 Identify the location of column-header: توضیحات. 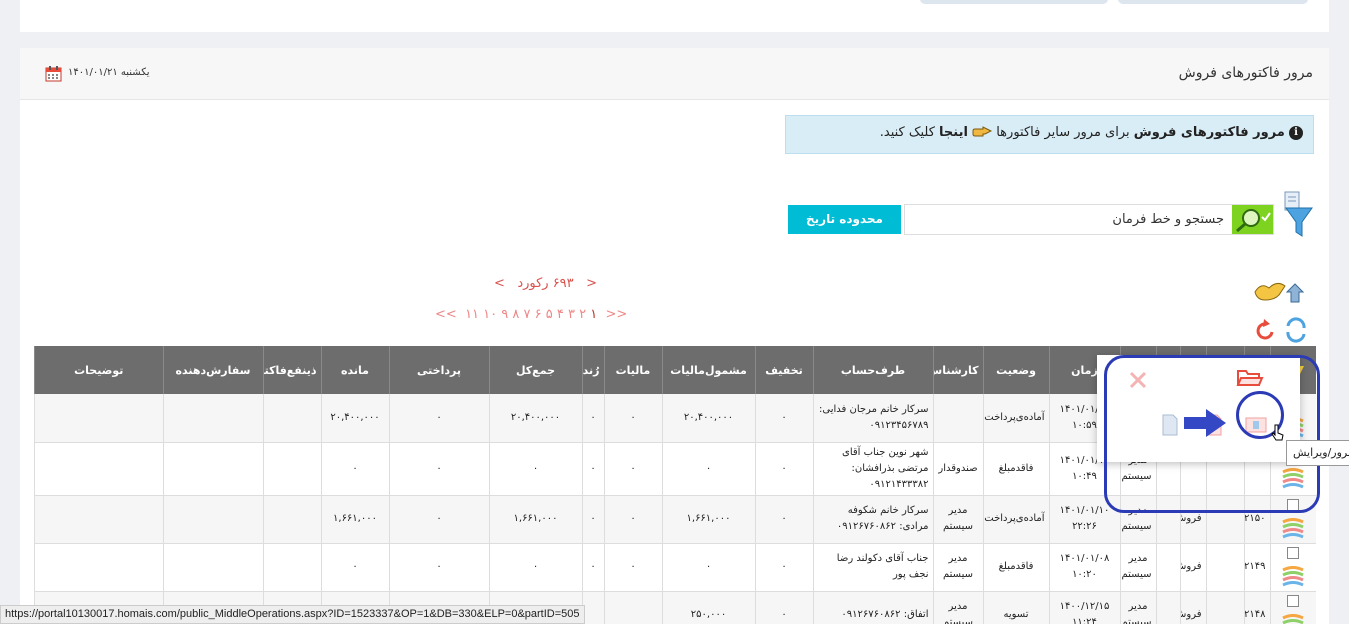
(98, 370).